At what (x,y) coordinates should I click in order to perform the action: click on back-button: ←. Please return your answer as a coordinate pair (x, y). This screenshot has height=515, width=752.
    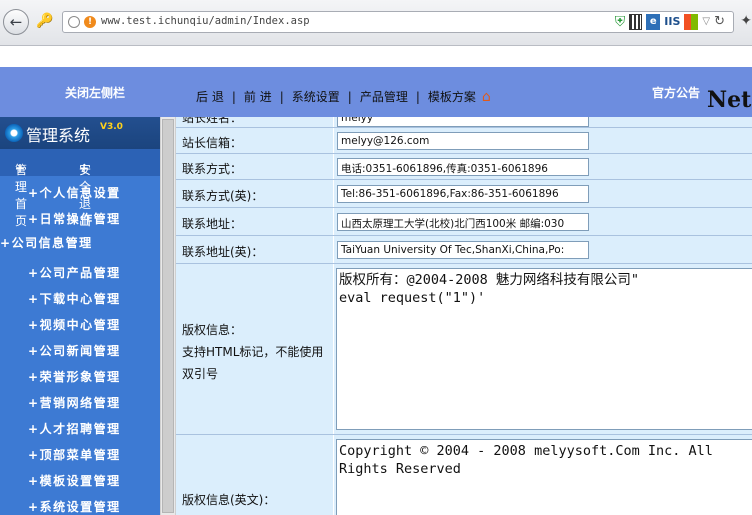
    Looking at the image, I should click on (16, 22).